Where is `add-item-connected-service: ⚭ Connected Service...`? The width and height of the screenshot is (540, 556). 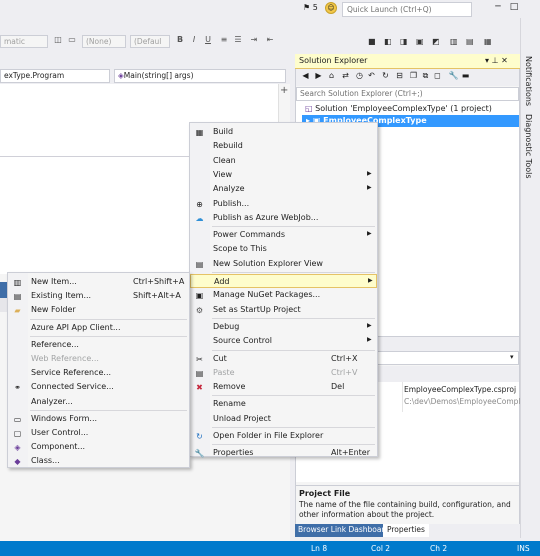 add-item-connected-service: ⚭ Connected Service... is located at coordinates (98, 387).